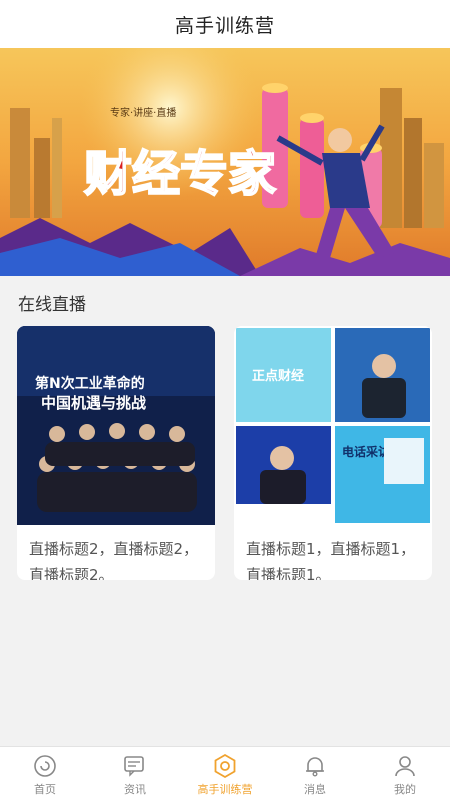 The image size is (450, 801). I want to click on app-header: 高手训练营, so click(225, 24).